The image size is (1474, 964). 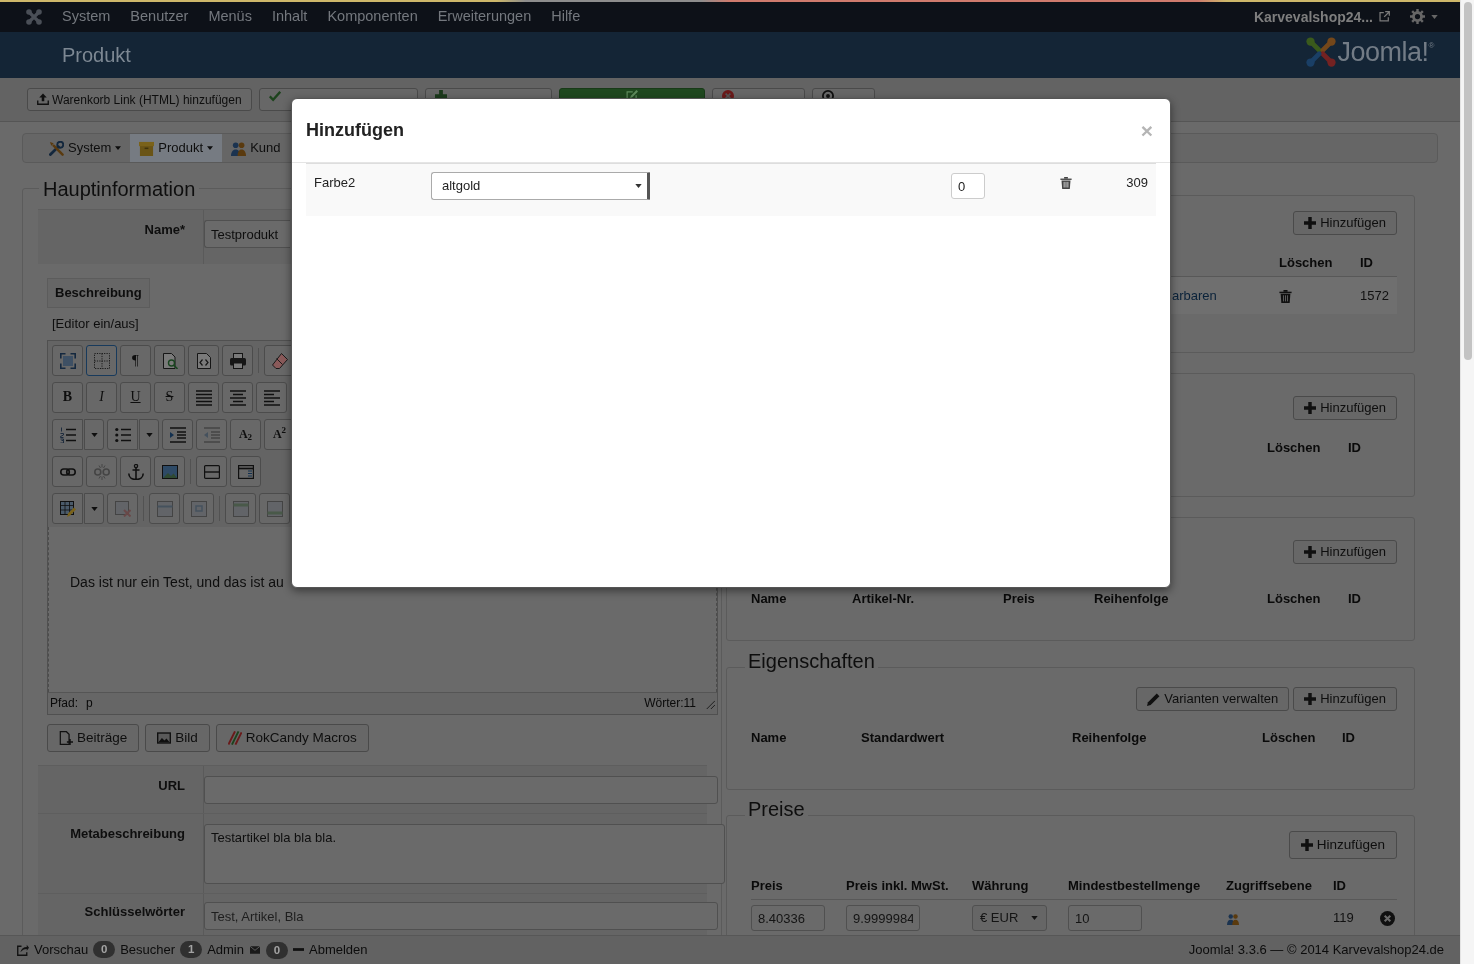 I want to click on menu-item: Komponenten, so click(x=372, y=17).